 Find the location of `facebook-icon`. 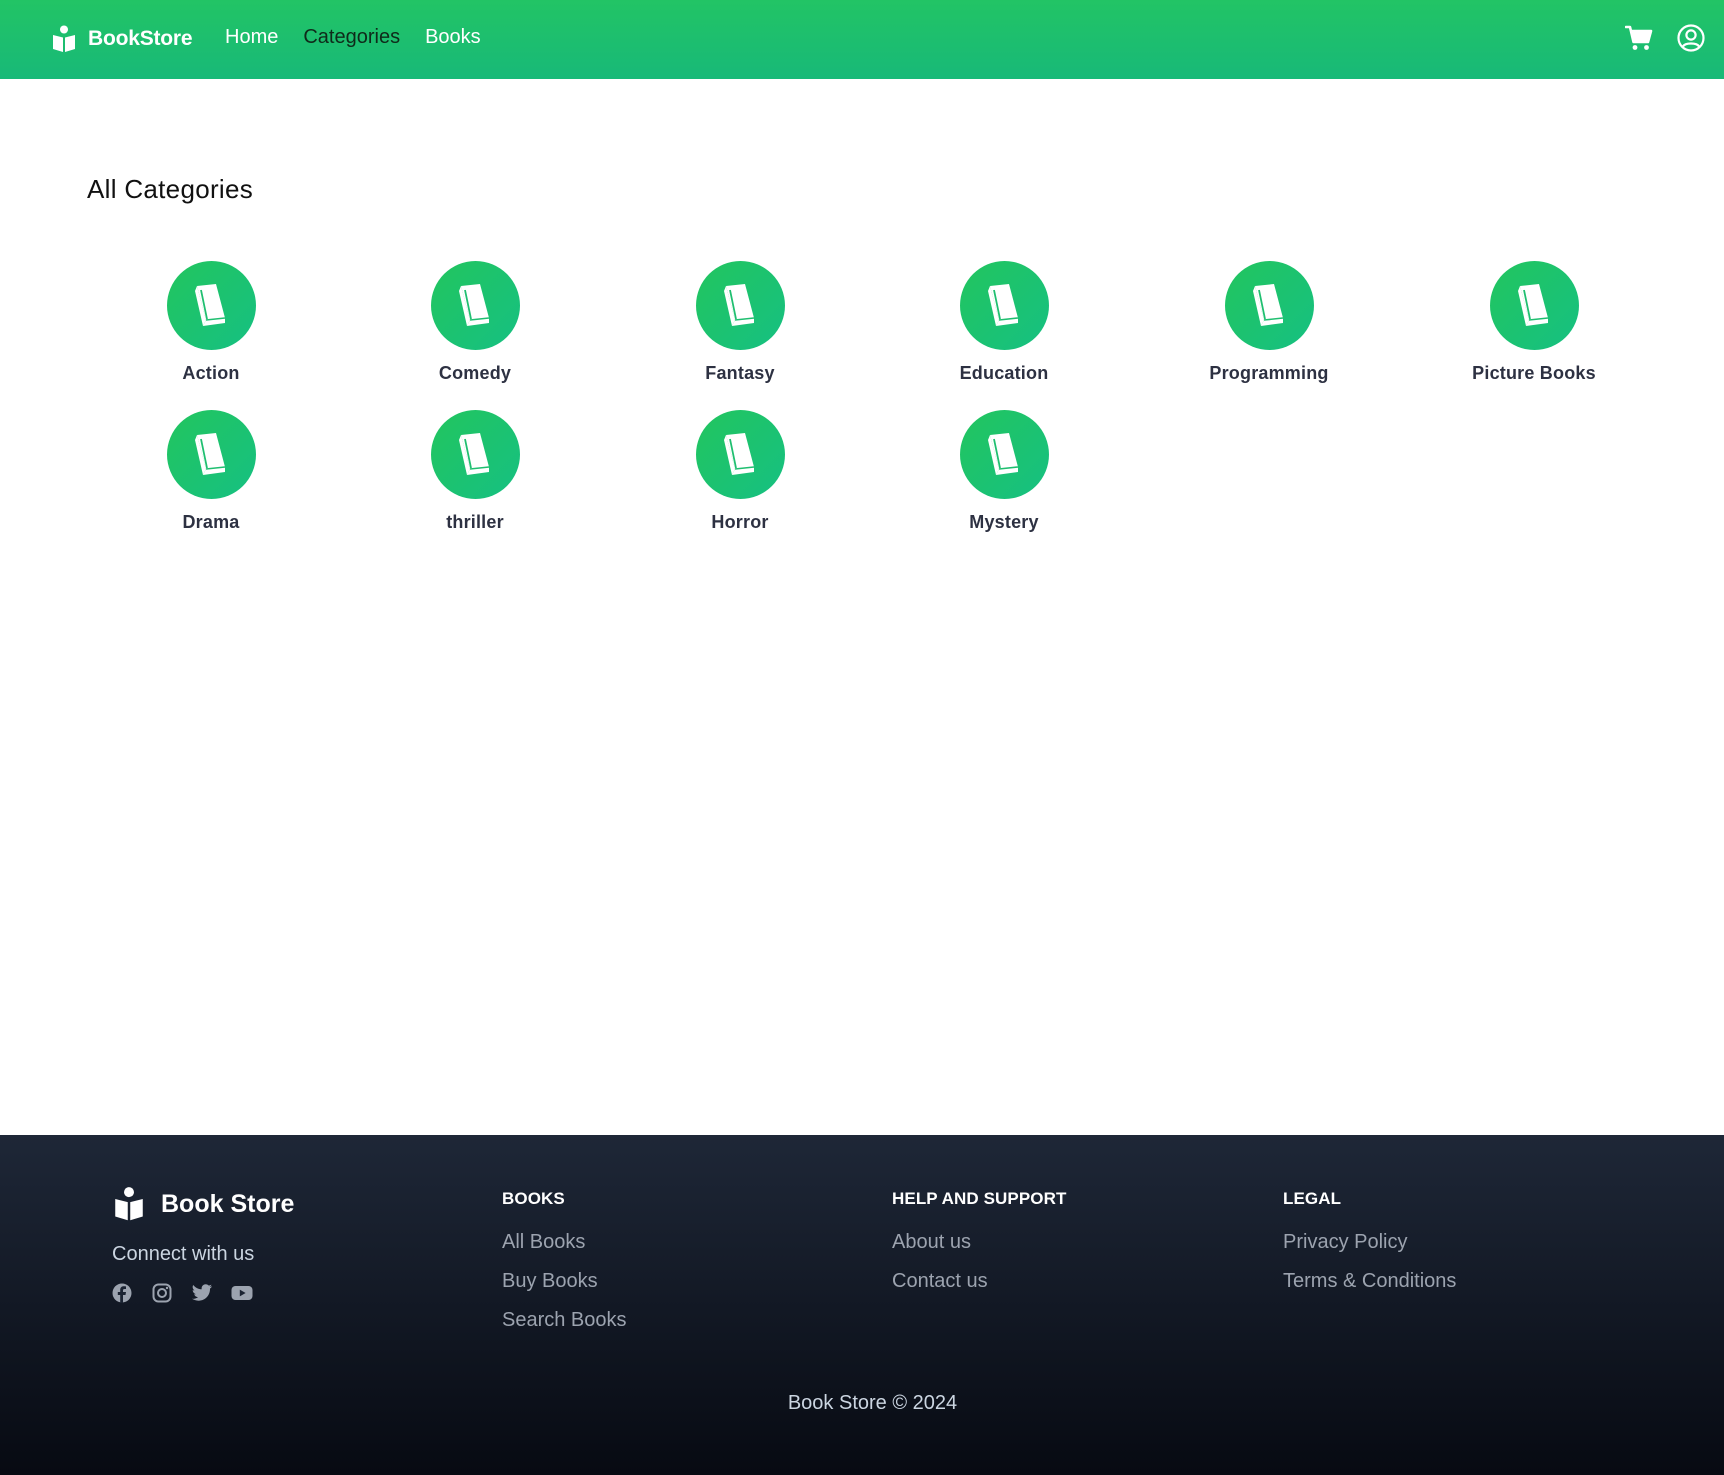

facebook-icon is located at coordinates (122, 1293).